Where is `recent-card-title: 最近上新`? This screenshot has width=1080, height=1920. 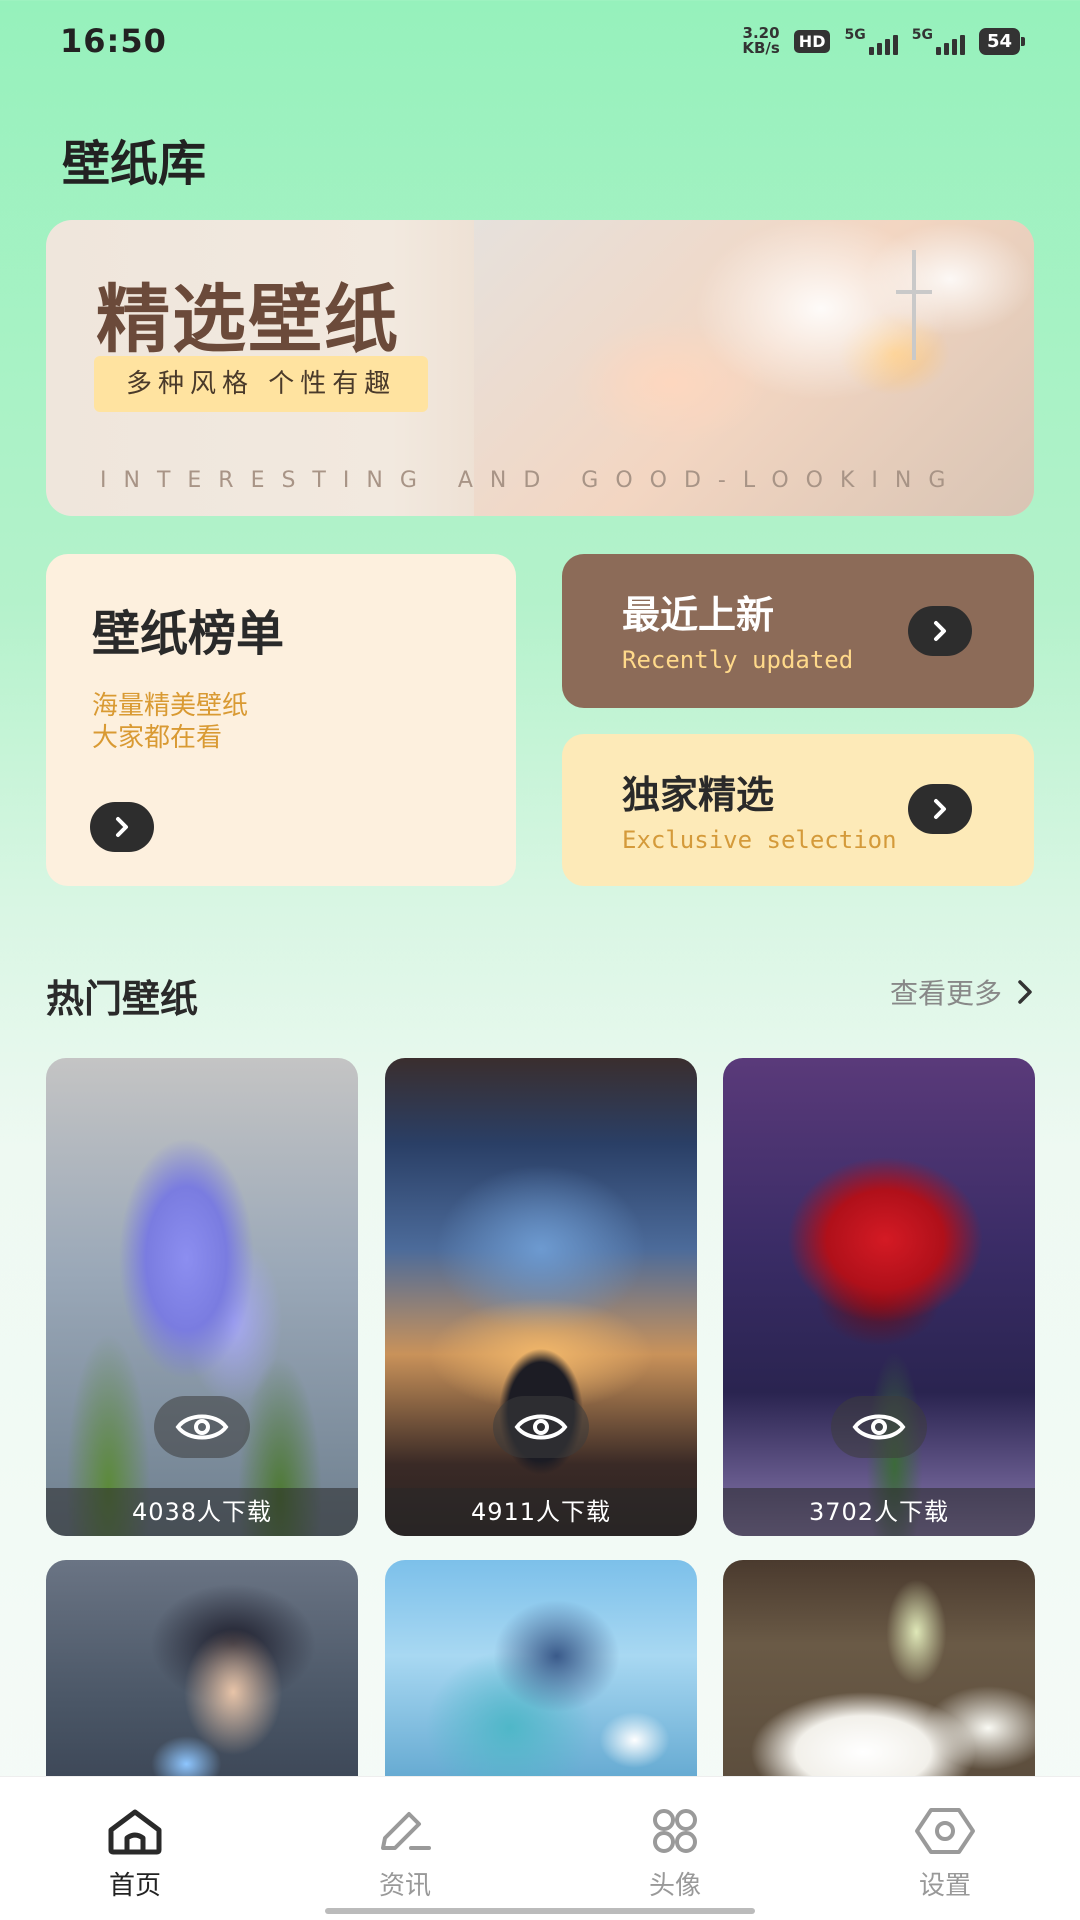 recent-card-title: 最近上新 is located at coordinates (698, 615).